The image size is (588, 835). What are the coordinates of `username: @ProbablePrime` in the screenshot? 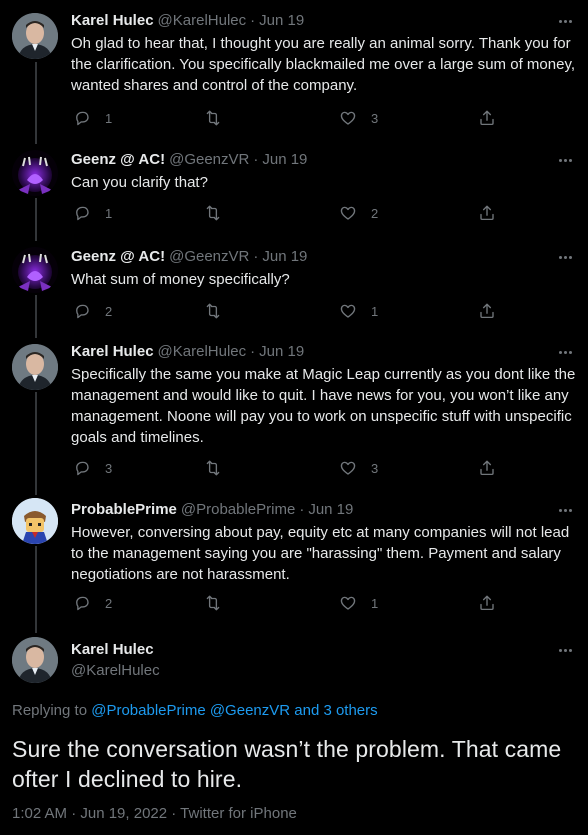 It's located at (238, 510).